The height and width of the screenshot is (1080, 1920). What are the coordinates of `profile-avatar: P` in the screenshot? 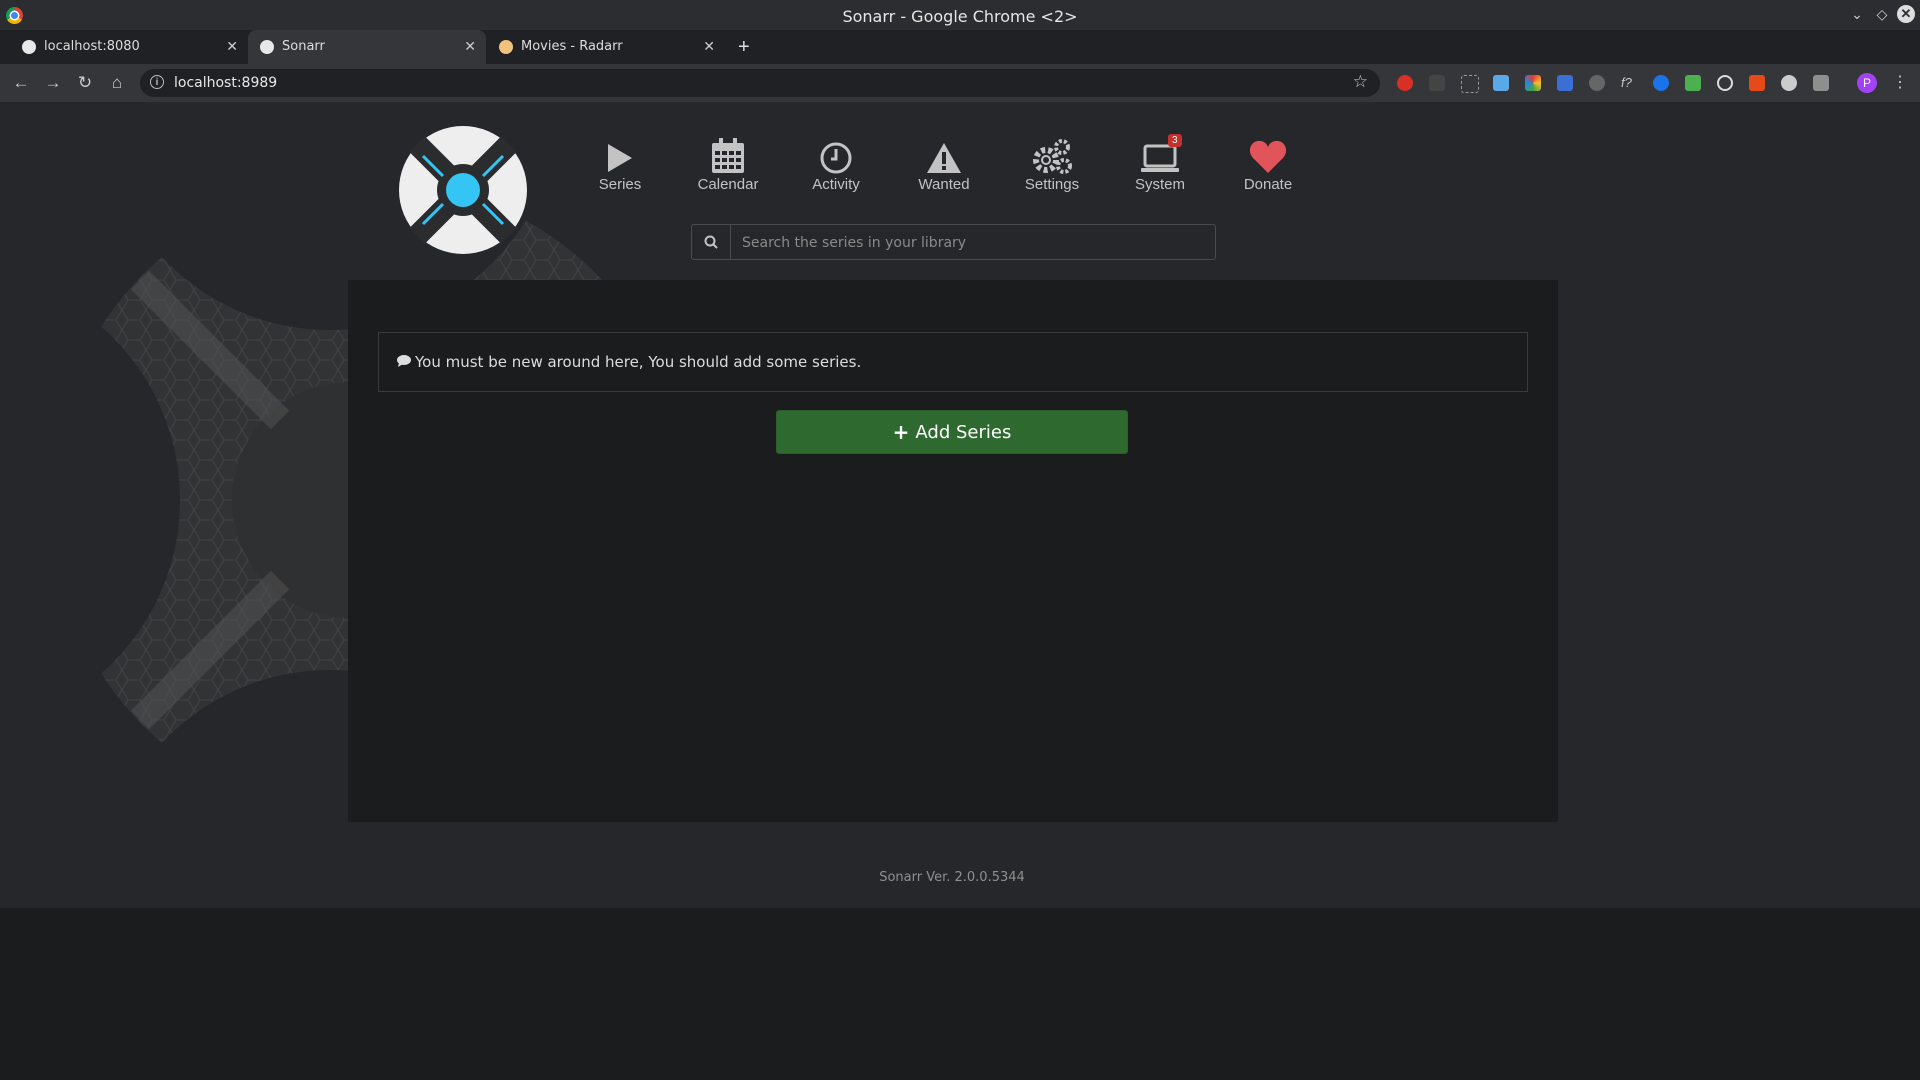 It's located at (1867, 83).